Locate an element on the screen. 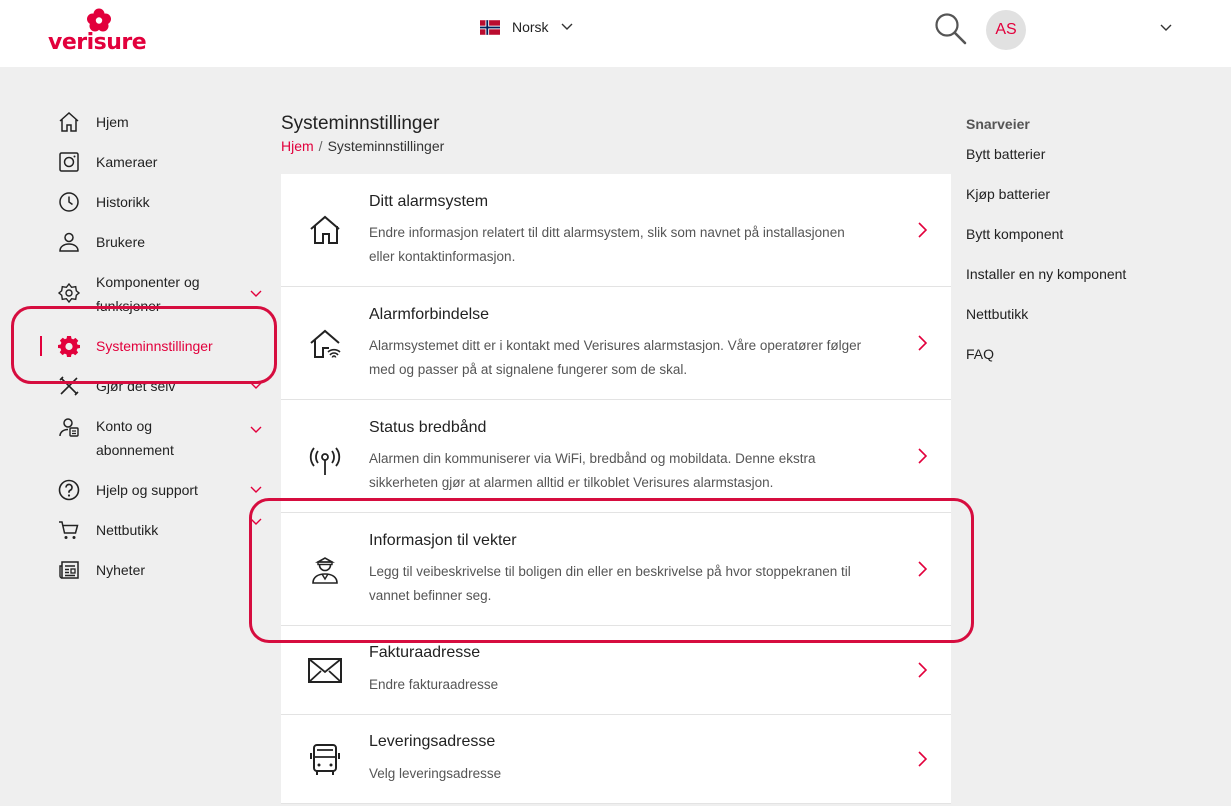 The height and width of the screenshot is (806, 1231). card-title: Status bredbånd is located at coordinates (428, 427).